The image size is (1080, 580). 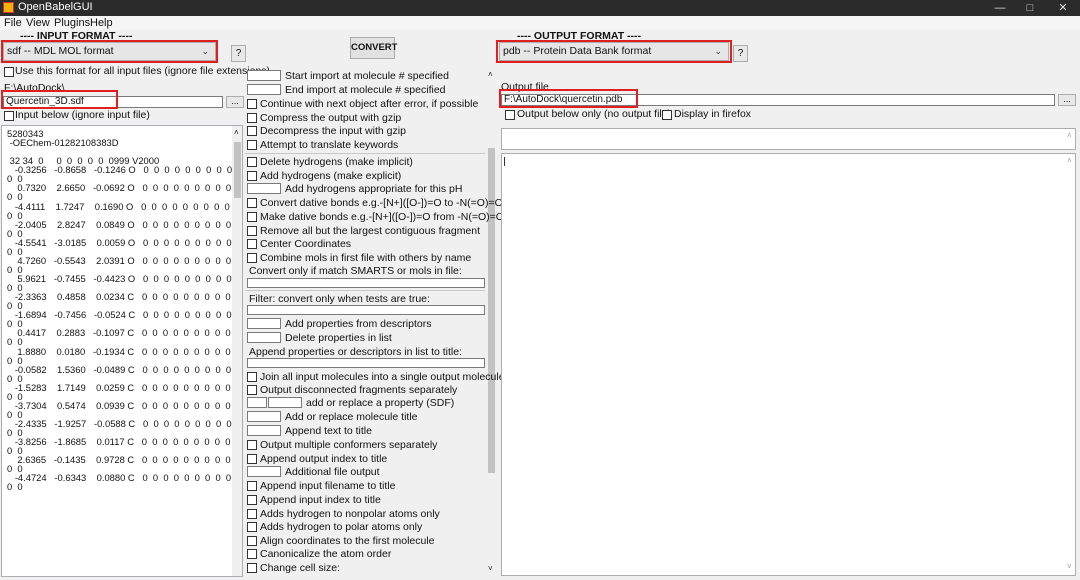 What do you see at coordinates (59, 99) in the screenshot?
I see `input-file-highlight` at bounding box center [59, 99].